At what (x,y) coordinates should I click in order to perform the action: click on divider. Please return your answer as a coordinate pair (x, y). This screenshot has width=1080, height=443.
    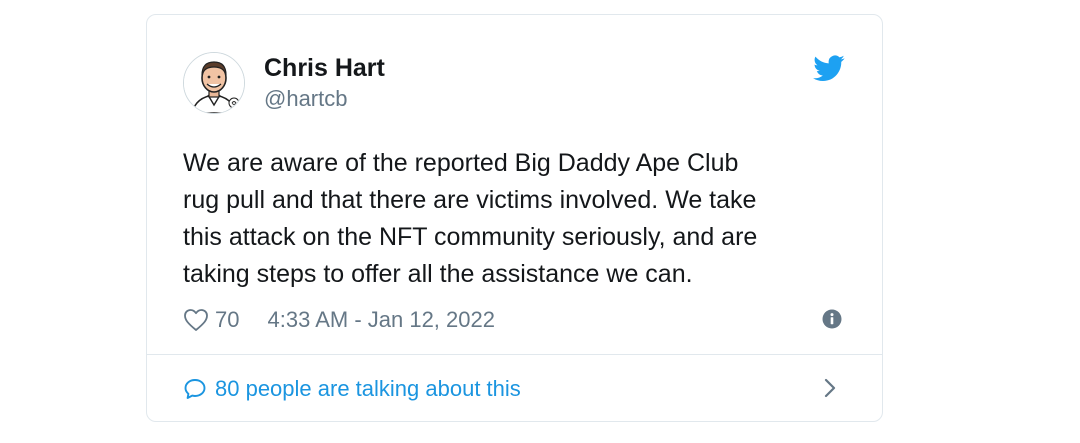
    Looking at the image, I should click on (514, 354).